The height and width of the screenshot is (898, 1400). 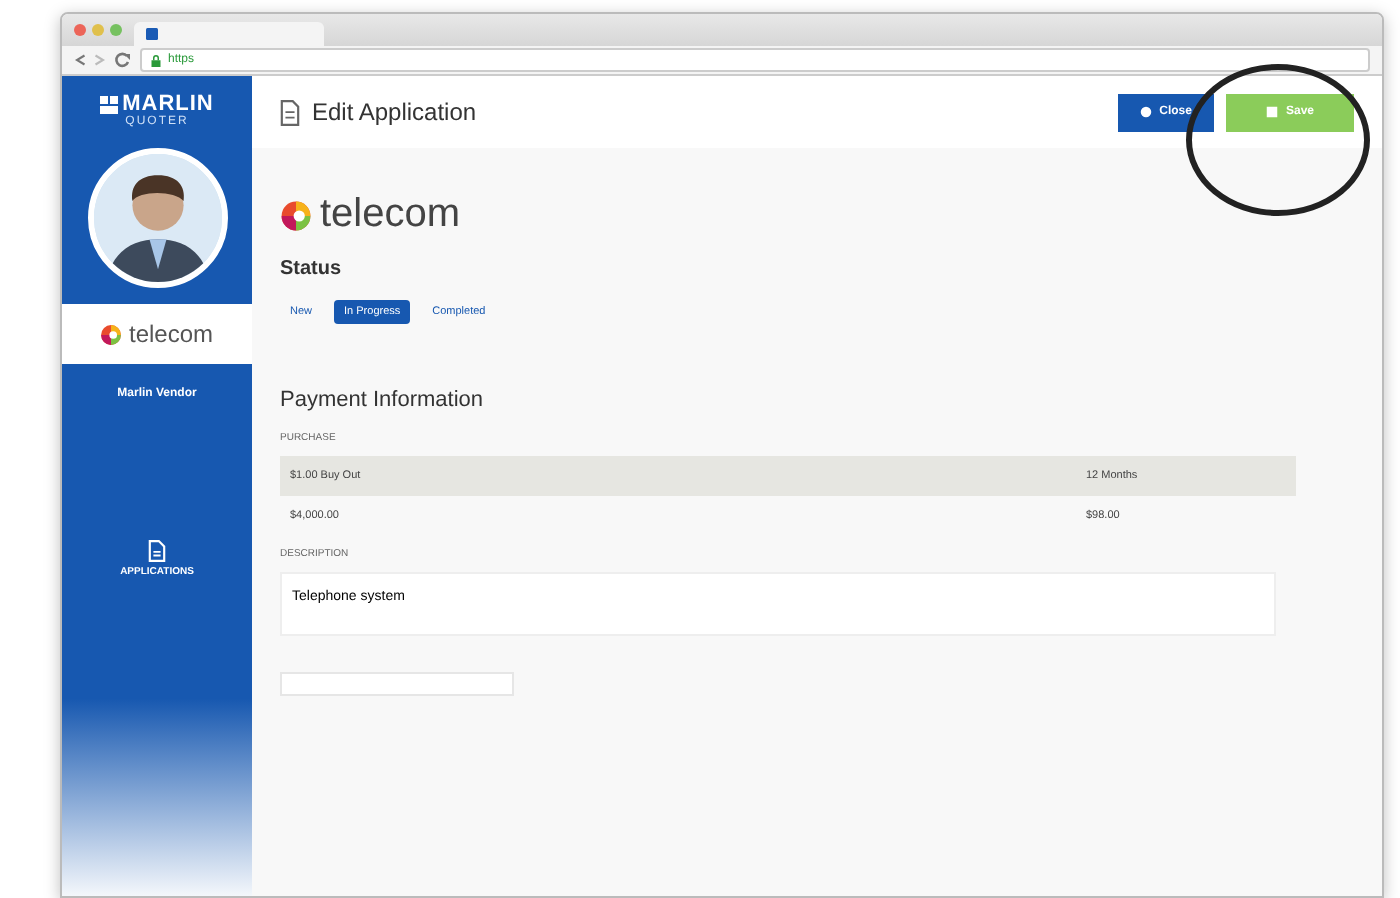 I want to click on favicon-icon, so click(x=152, y=34).